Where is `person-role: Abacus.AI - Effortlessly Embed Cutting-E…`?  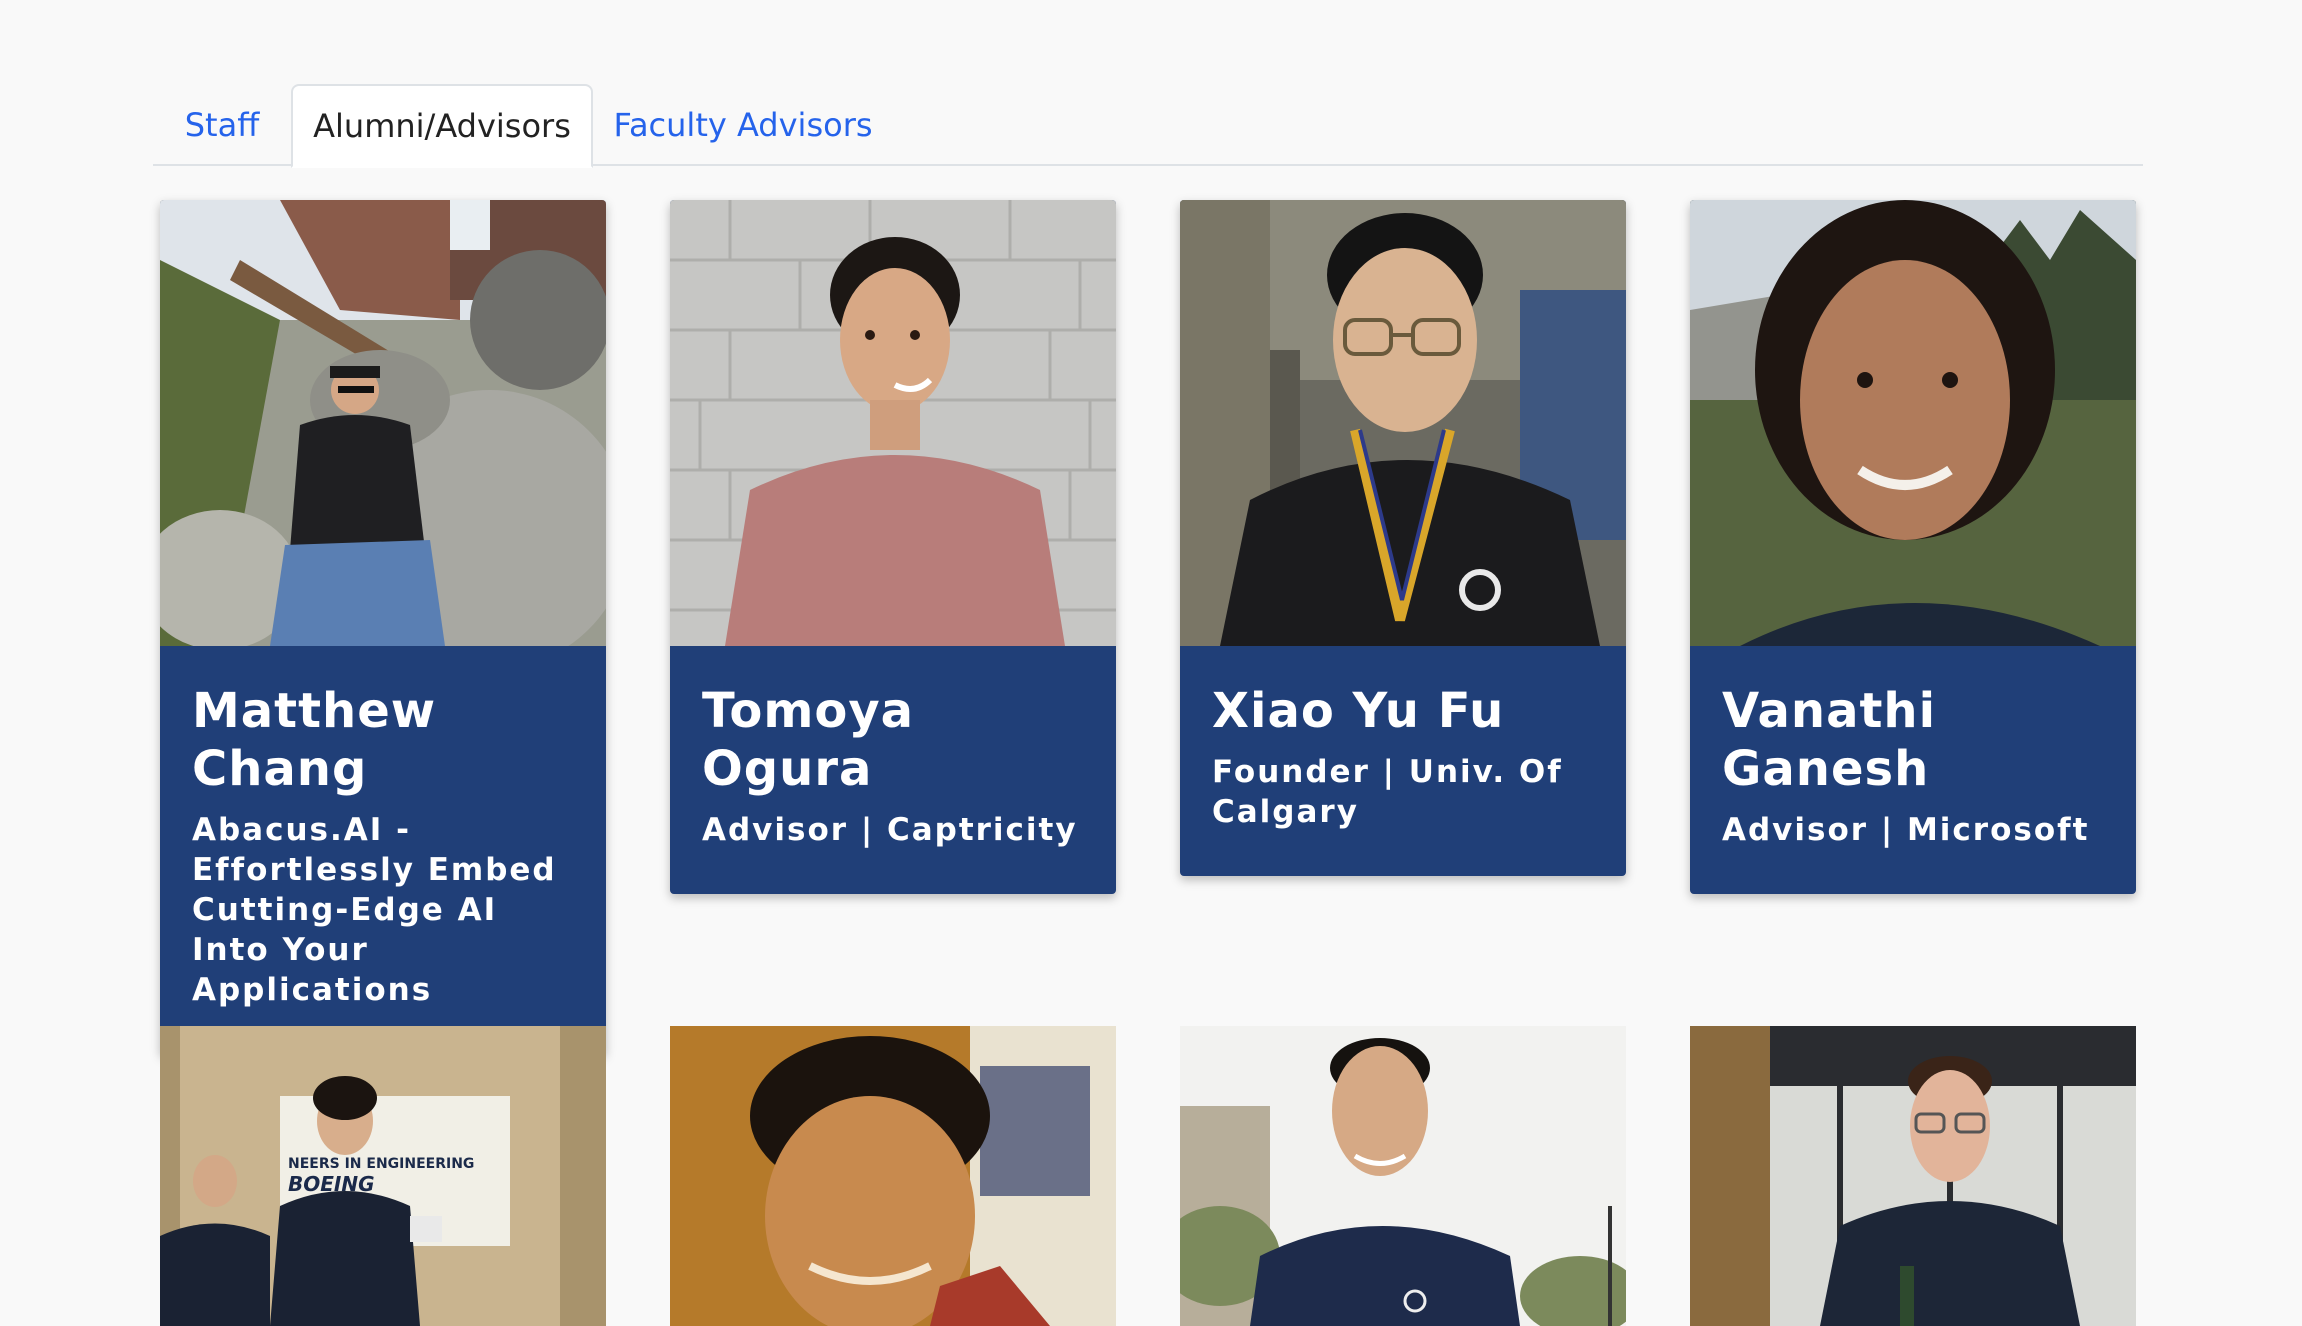 person-role: Abacus.AI - Effortlessly Embed Cutting-E… is located at coordinates (374, 910).